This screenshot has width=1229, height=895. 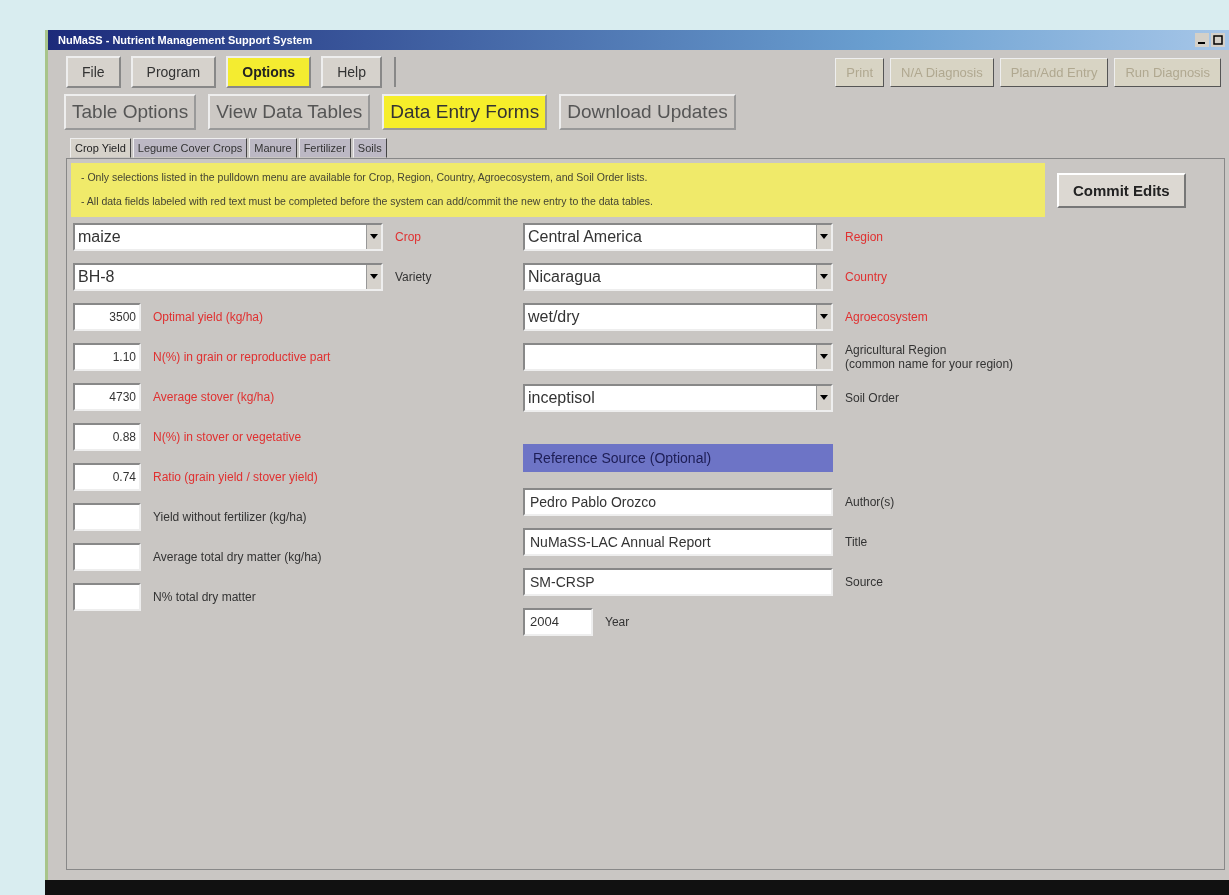 What do you see at coordinates (369, 148) in the screenshot?
I see `tab: Soils` at bounding box center [369, 148].